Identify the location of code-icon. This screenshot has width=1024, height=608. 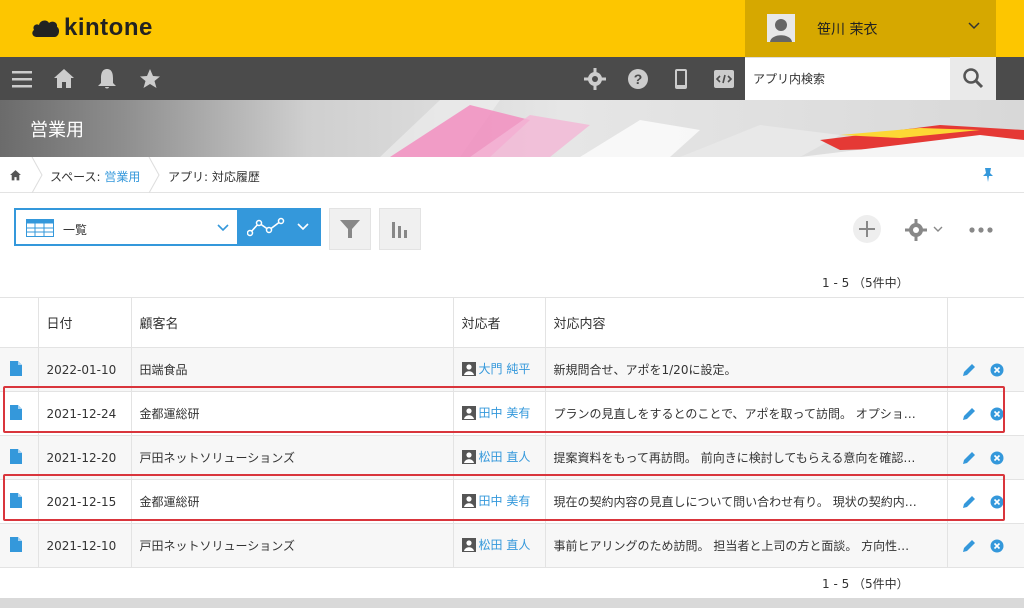
(724, 79).